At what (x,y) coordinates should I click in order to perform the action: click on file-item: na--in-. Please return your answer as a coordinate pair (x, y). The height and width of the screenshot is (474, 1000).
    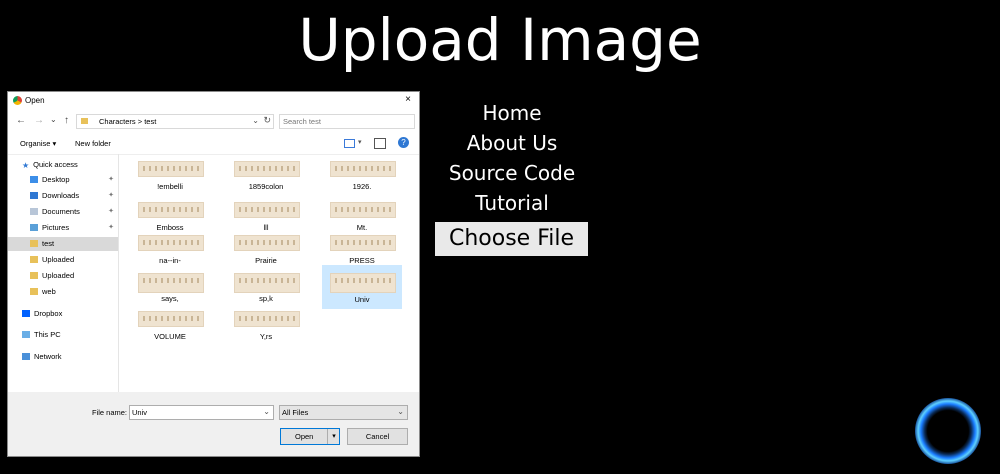
    Looking at the image, I should click on (170, 252).